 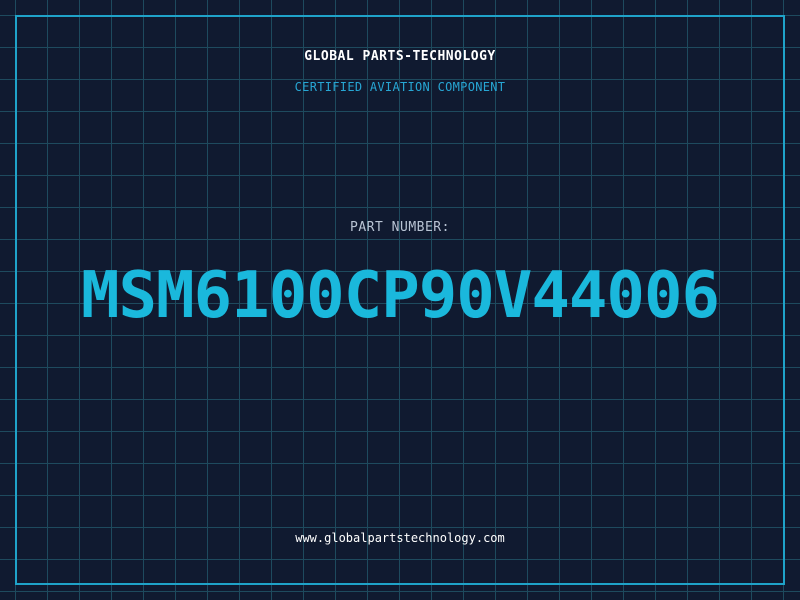 I want to click on brand-name: GLOBAL PARTS-TECHNOLOGY, so click(x=400, y=56).